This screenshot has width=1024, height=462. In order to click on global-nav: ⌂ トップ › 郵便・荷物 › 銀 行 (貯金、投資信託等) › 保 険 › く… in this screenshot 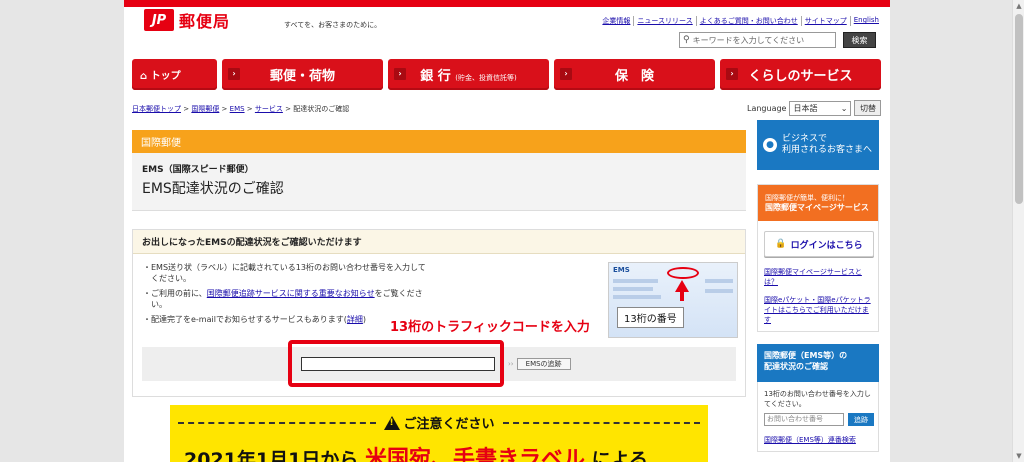, I will do `click(506, 74)`.